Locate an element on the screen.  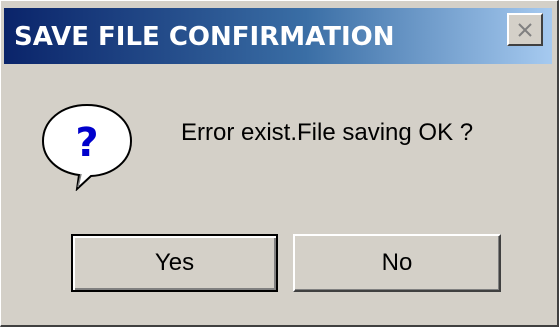
no-button: No is located at coordinates (397, 263).